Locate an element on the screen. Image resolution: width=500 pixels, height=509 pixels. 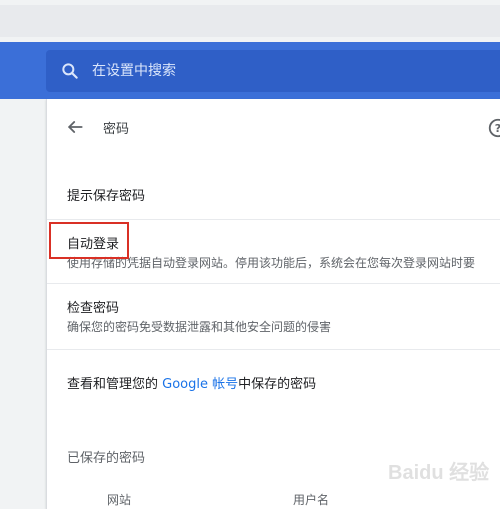
help-circle-icon: ? is located at coordinates (493, 128).